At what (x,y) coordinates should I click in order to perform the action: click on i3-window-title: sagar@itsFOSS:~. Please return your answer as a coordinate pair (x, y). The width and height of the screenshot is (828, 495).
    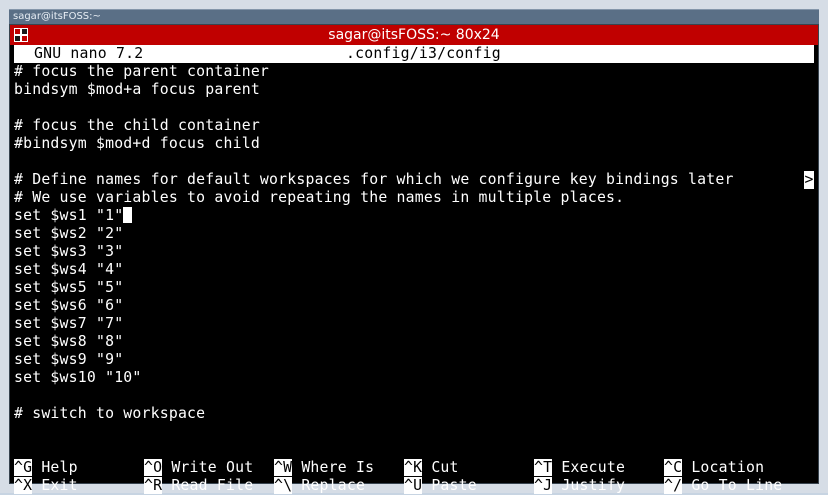
    Looking at the image, I should click on (57, 16).